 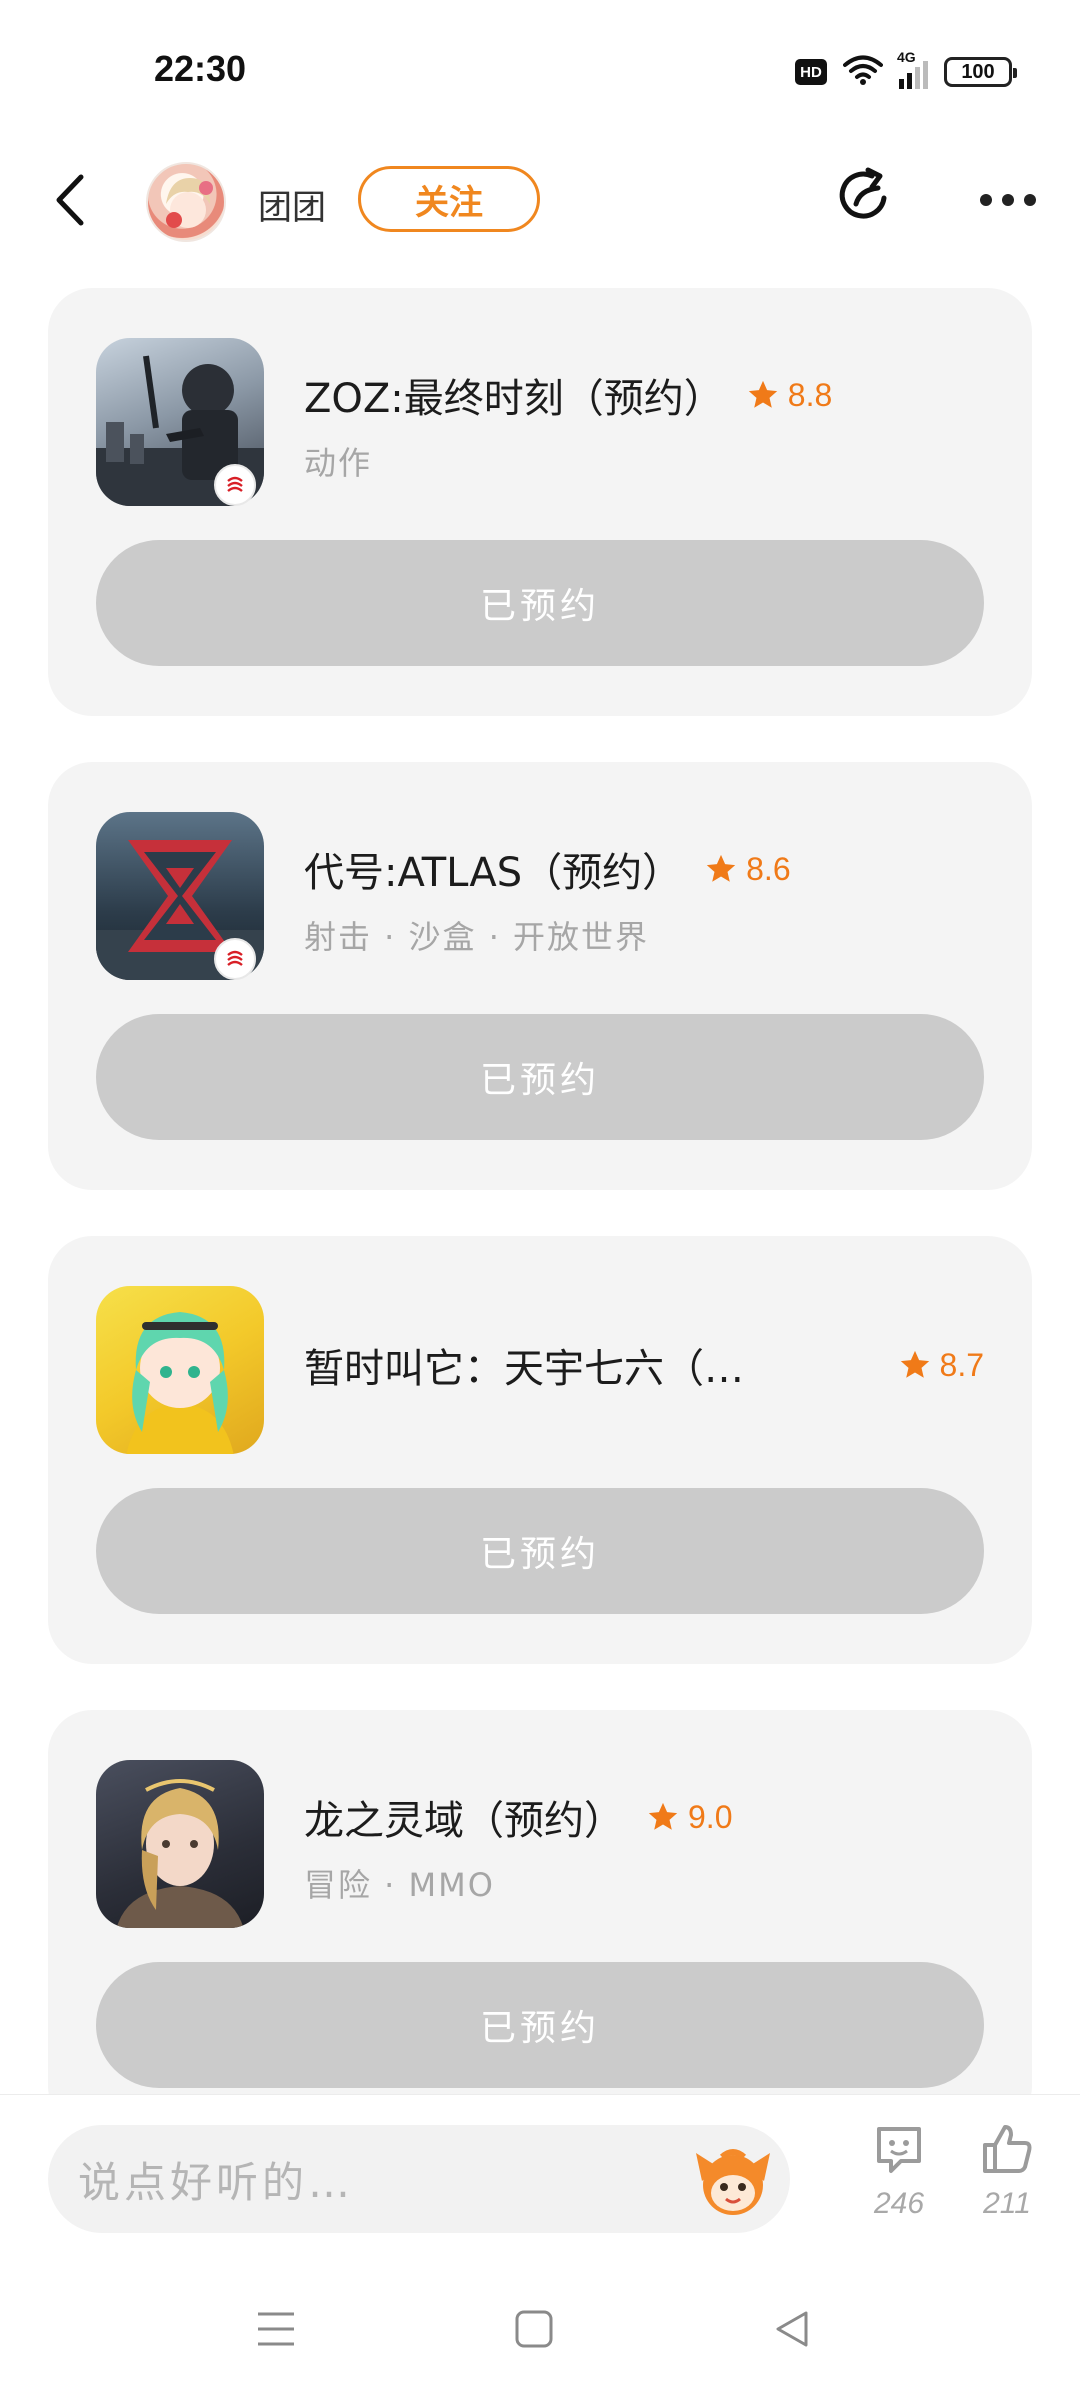 I want to click on signal-icon: 4G, so click(x=912, y=69).